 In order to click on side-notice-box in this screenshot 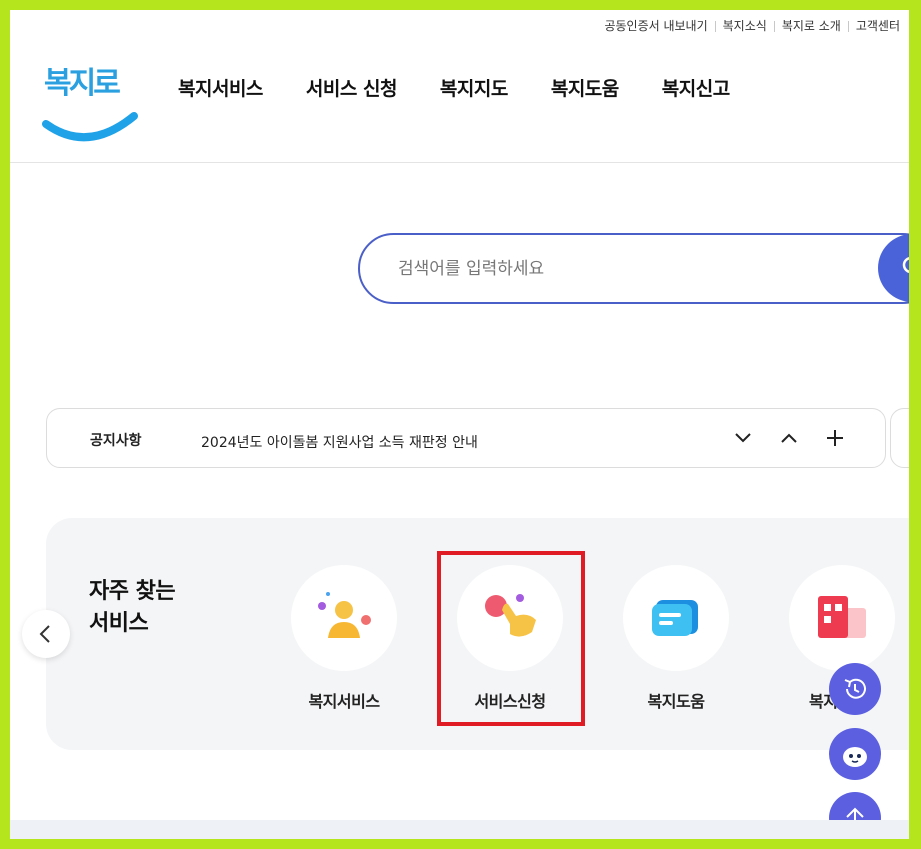, I will do `click(899, 438)`.